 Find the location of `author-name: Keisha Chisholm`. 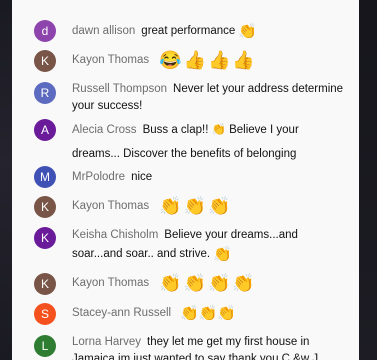

author-name: Keisha Chisholm is located at coordinates (115, 235).